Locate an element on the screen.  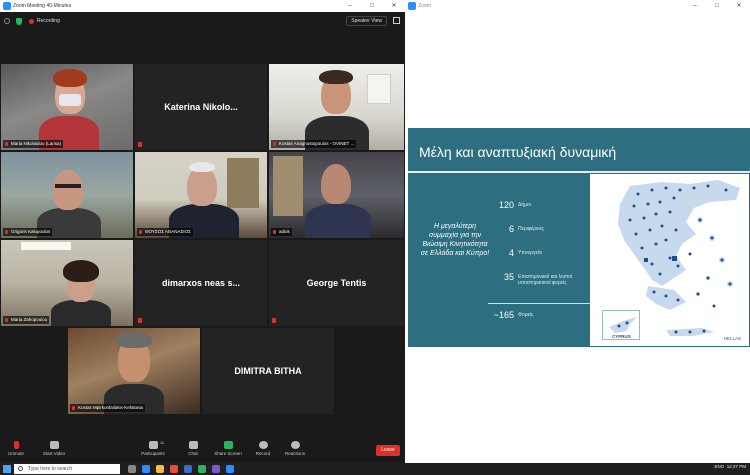
chat-icon is located at coordinates (193, 445).